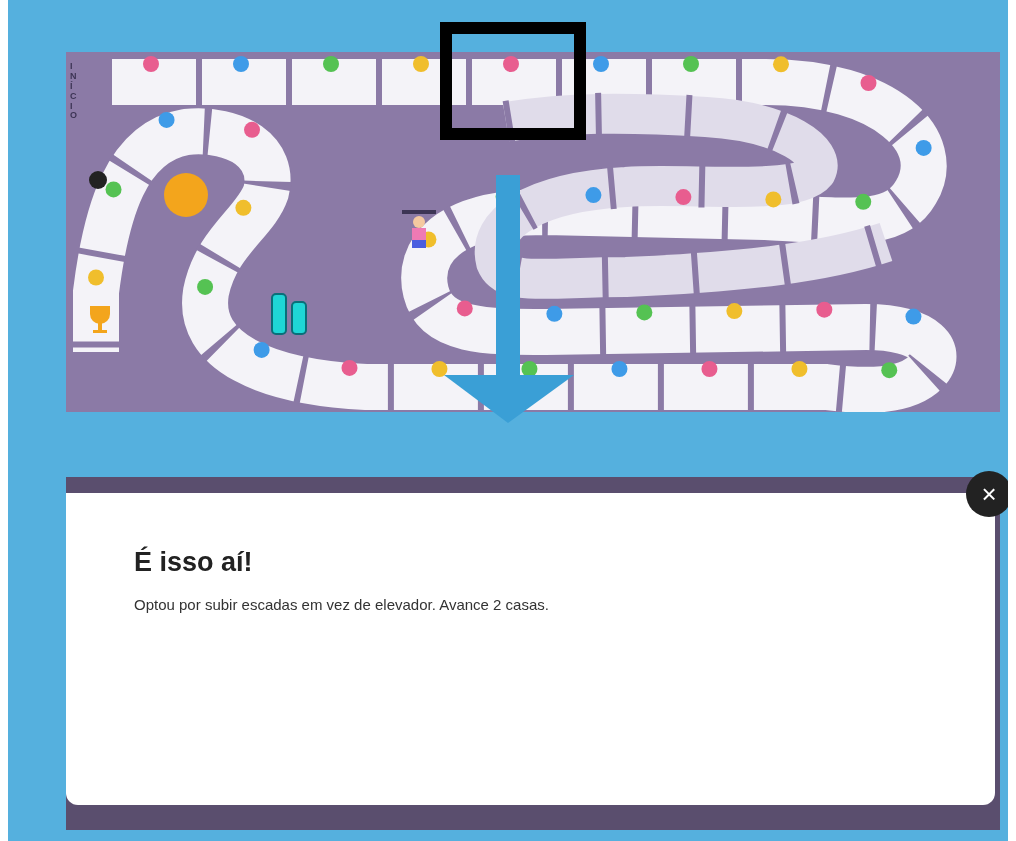 The height and width of the screenshot is (841, 1016). Describe the element at coordinates (194, 562) in the screenshot. I see `dialog-title: É isso aí!` at that location.